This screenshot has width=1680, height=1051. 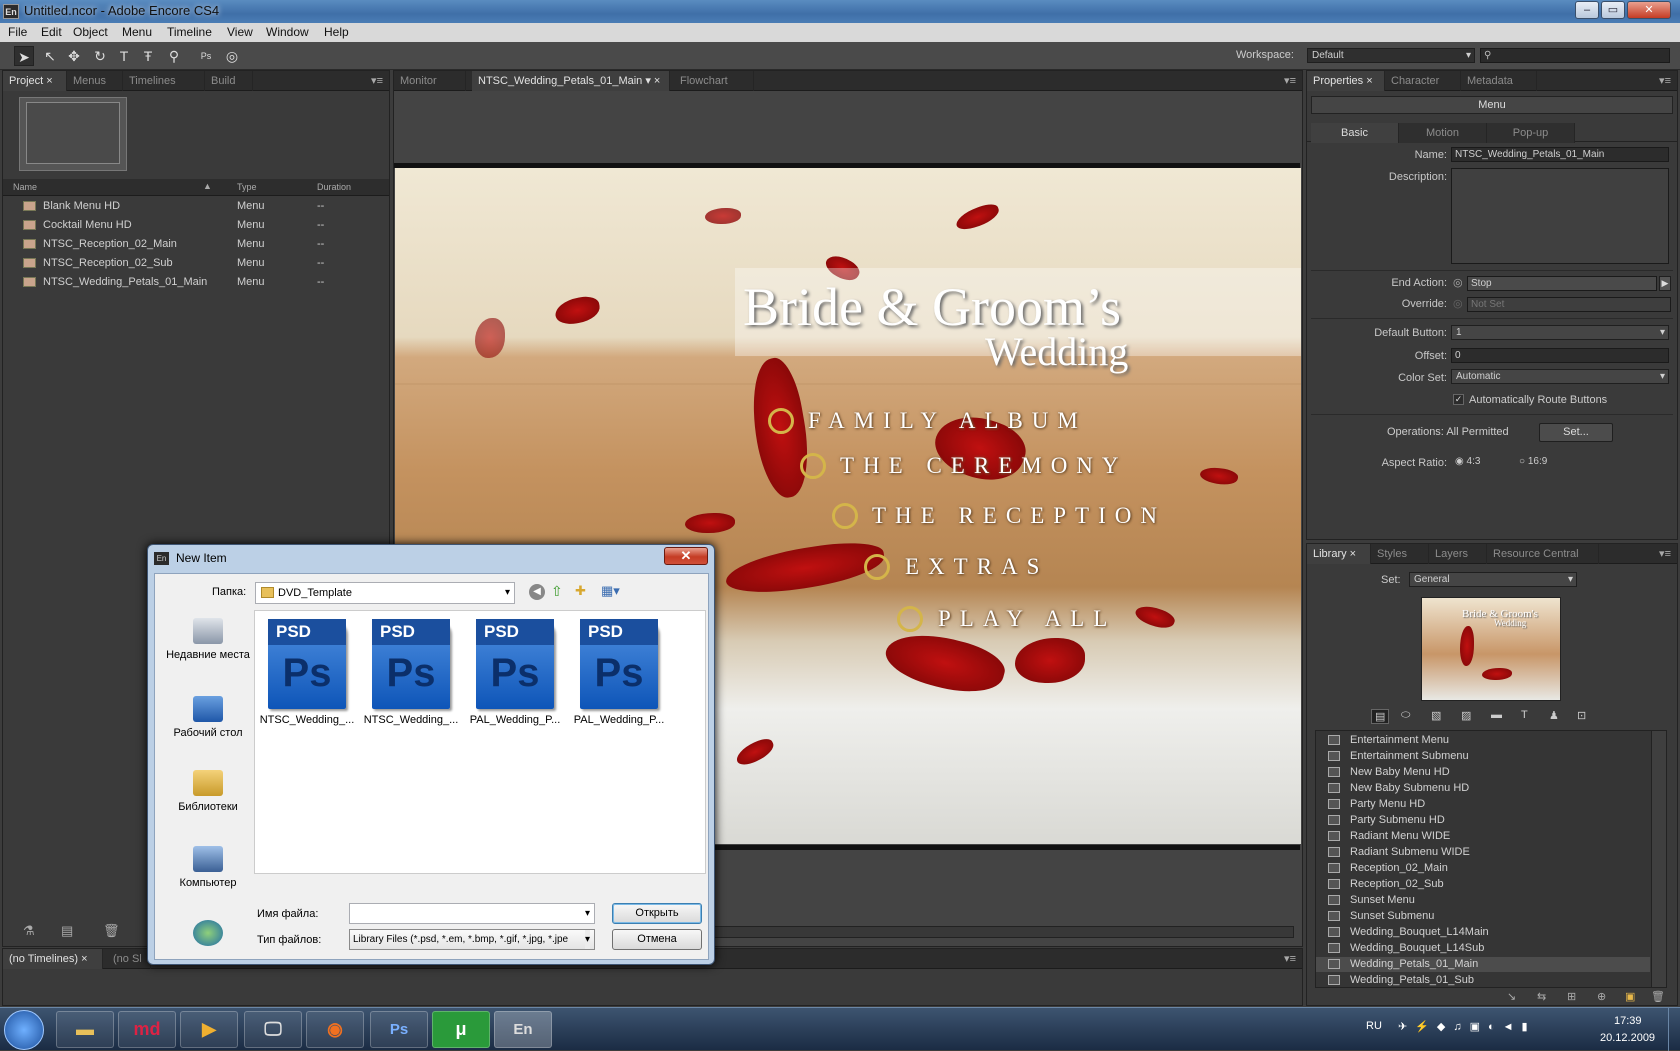 What do you see at coordinates (1488, 788) in the screenshot?
I see `library-item: New Baby Submenu HD` at bounding box center [1488, 788].